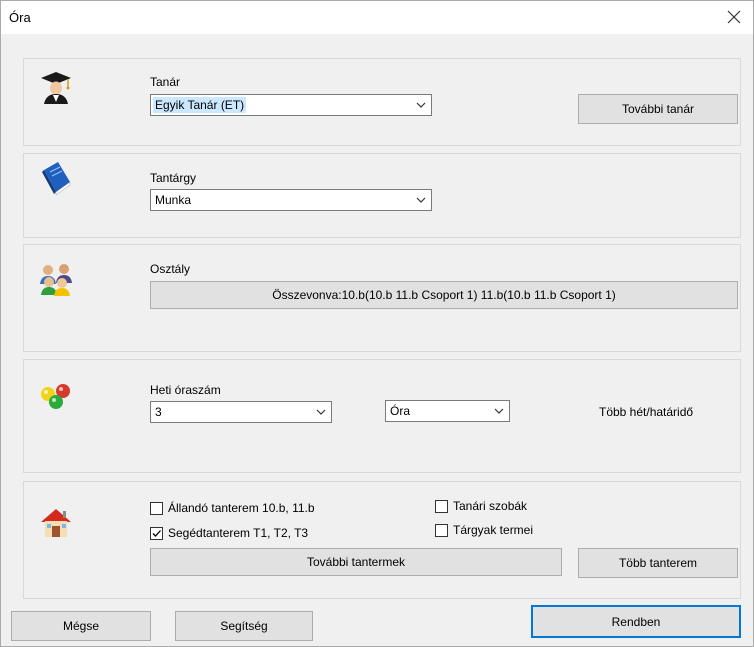  I want to click on students-group-icon, so click(56, 280).